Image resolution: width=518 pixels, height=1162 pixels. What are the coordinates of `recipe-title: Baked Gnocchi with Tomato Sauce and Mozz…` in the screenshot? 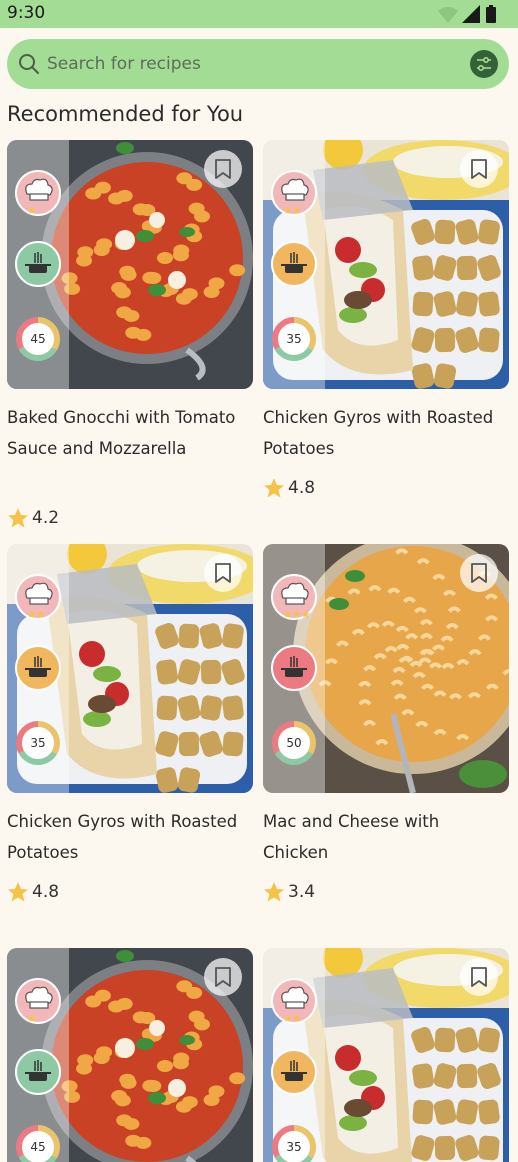 It's located at (130, 433).